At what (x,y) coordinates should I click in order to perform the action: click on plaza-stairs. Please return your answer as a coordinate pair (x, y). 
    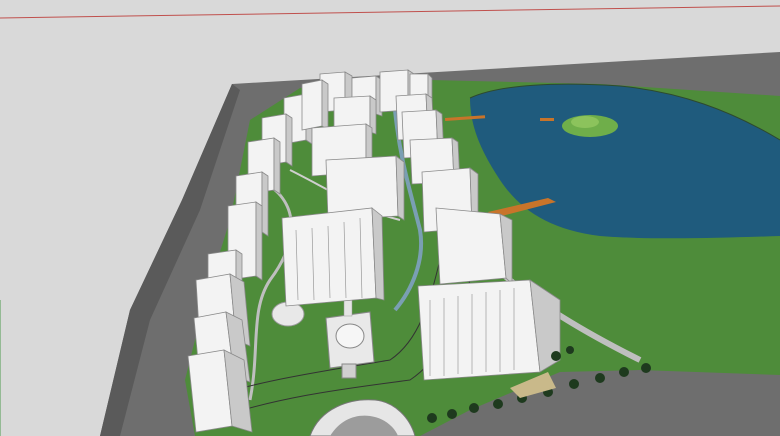
    Looking at the image, I should click on (349, 371).